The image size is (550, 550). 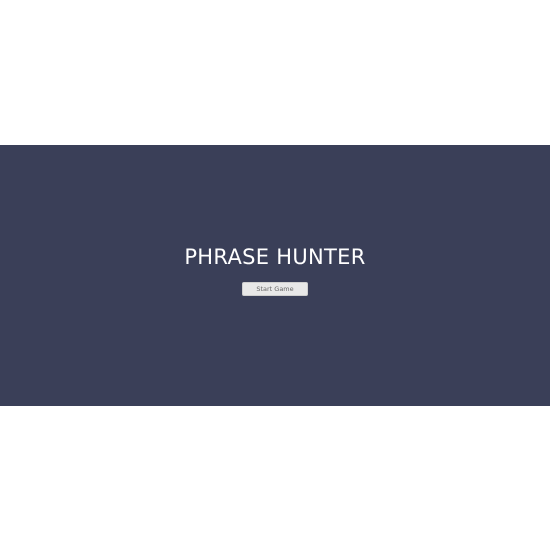 I want to click on game-title: PHRASE HUNTER, so click(x=275, y=256).